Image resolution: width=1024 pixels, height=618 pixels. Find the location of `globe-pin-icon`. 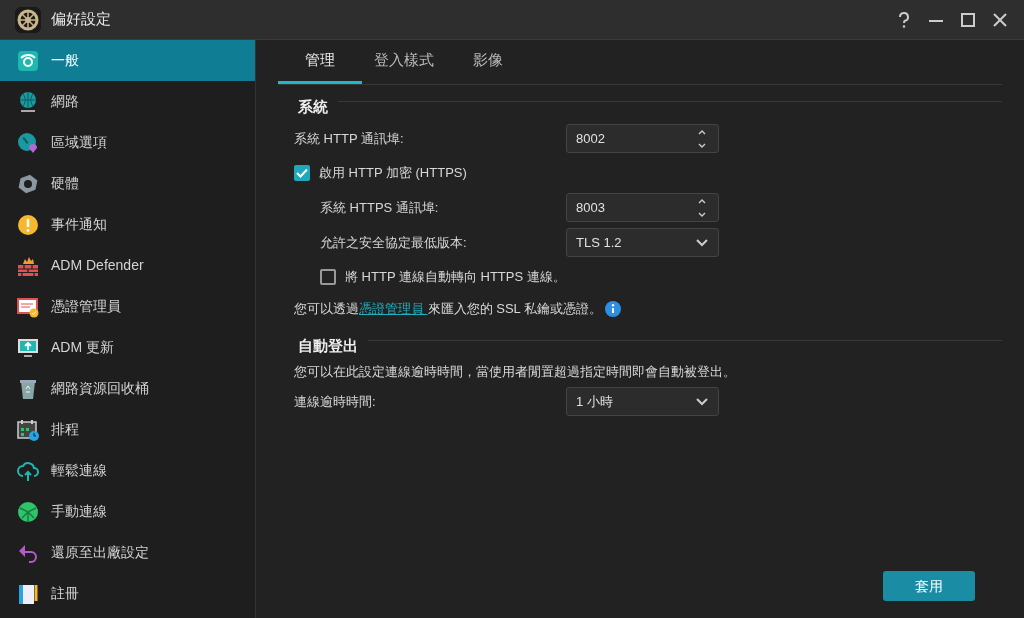

globe-pin-icon is located at coordinates (28, 142).